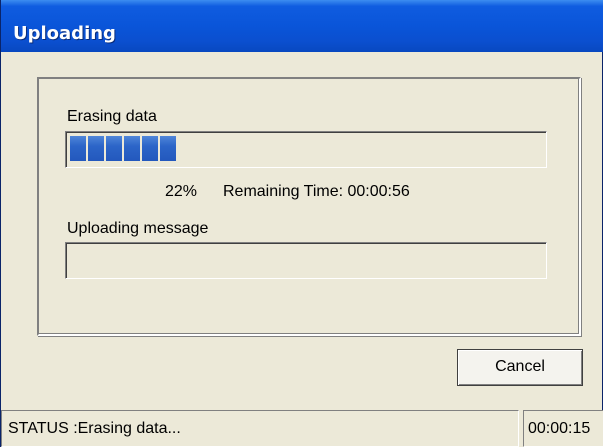  What do you see at coordinates (112, 116) in the screenshot?
I see `erasing-data-label: Erasing data` at bounding box center [112, 116].